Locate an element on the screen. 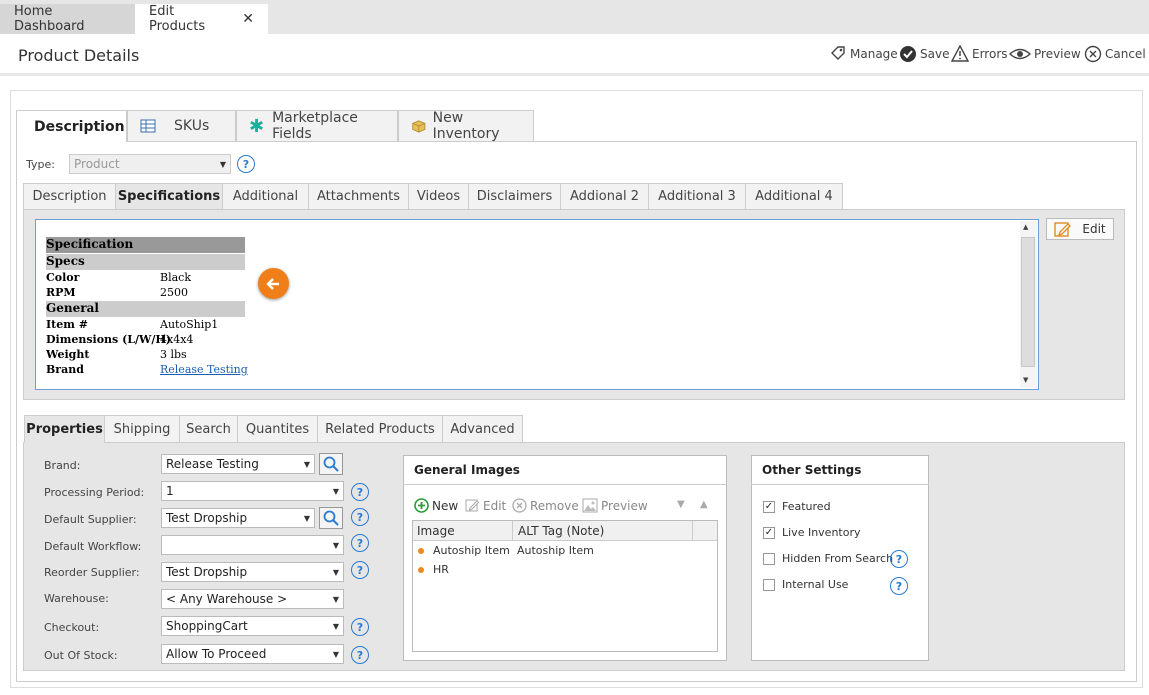 The height and width of the screenshot is (695, 1149). scroll-down-icon: ▼ is located at coordinates (1025, 380).